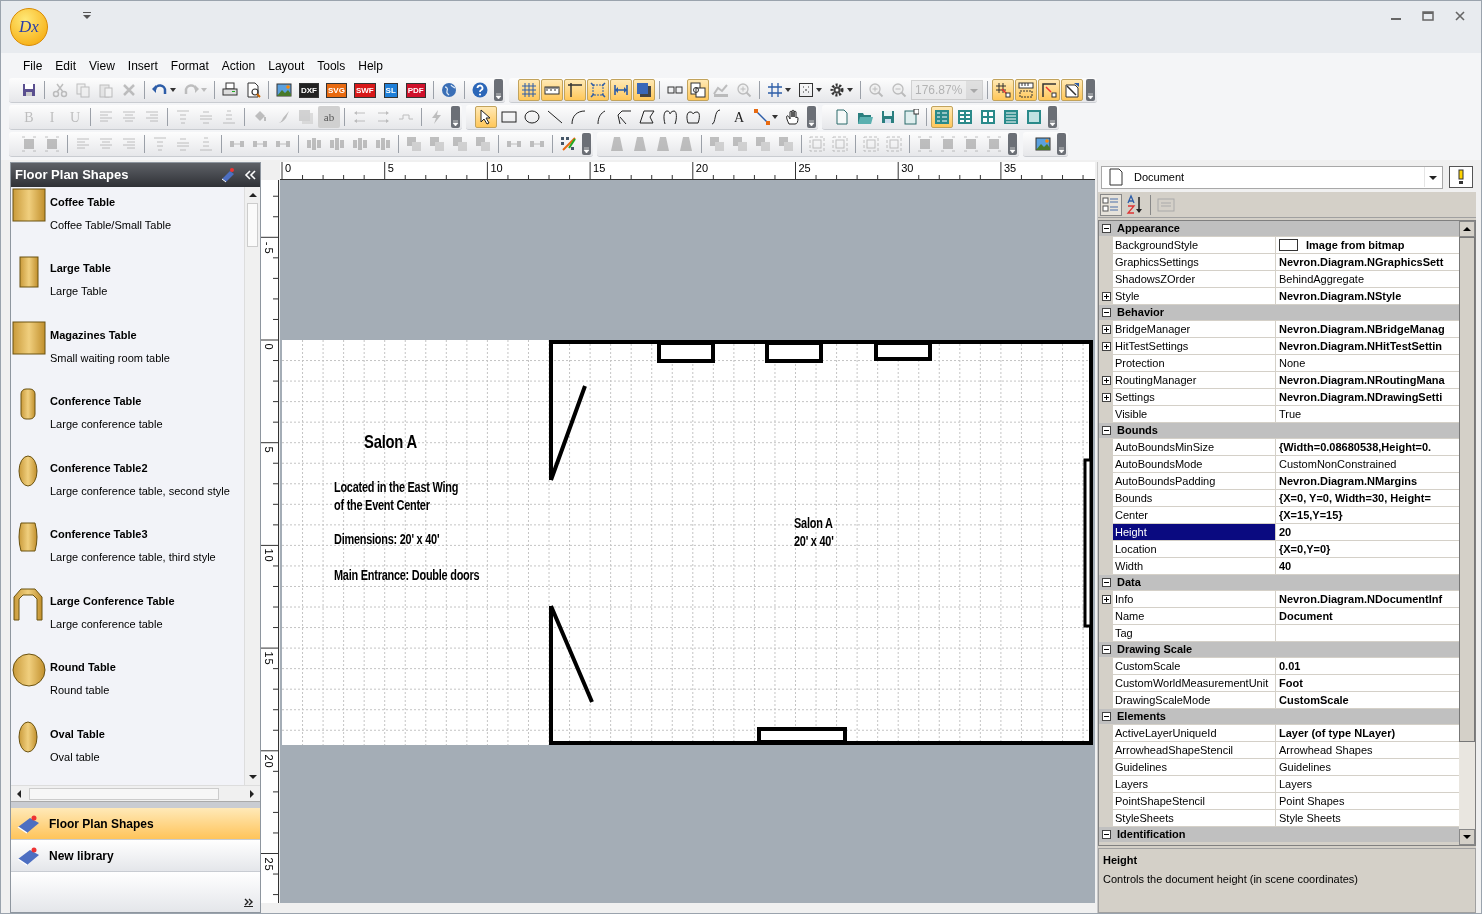 Image resolution: width=1482 pixels, height=914 pixels. I want to click on property-value: Image from bitmap, so click(1367, 245).